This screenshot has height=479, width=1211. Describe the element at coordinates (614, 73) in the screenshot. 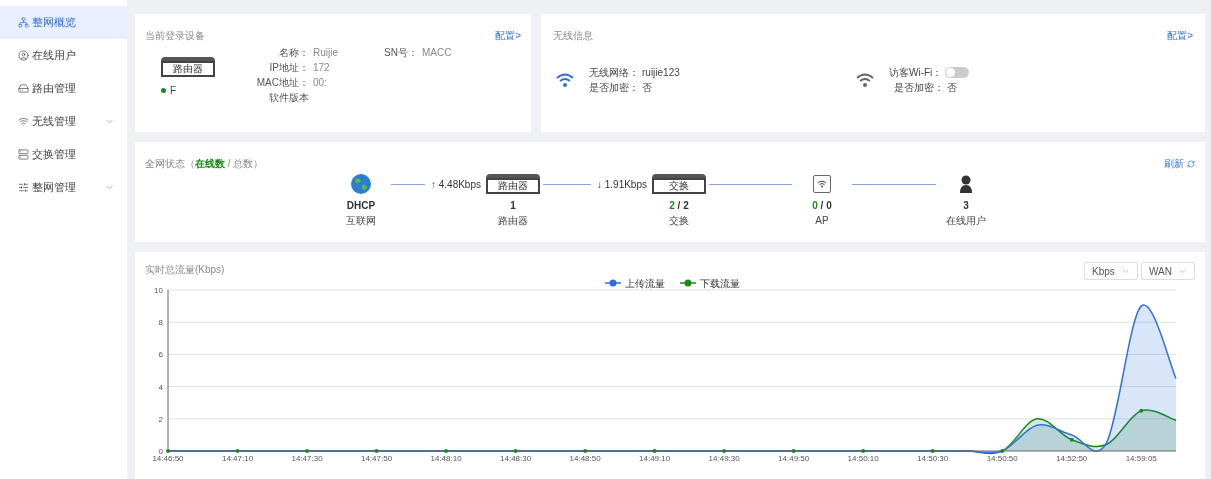

I see `field-label: 无线网络：` at that location.